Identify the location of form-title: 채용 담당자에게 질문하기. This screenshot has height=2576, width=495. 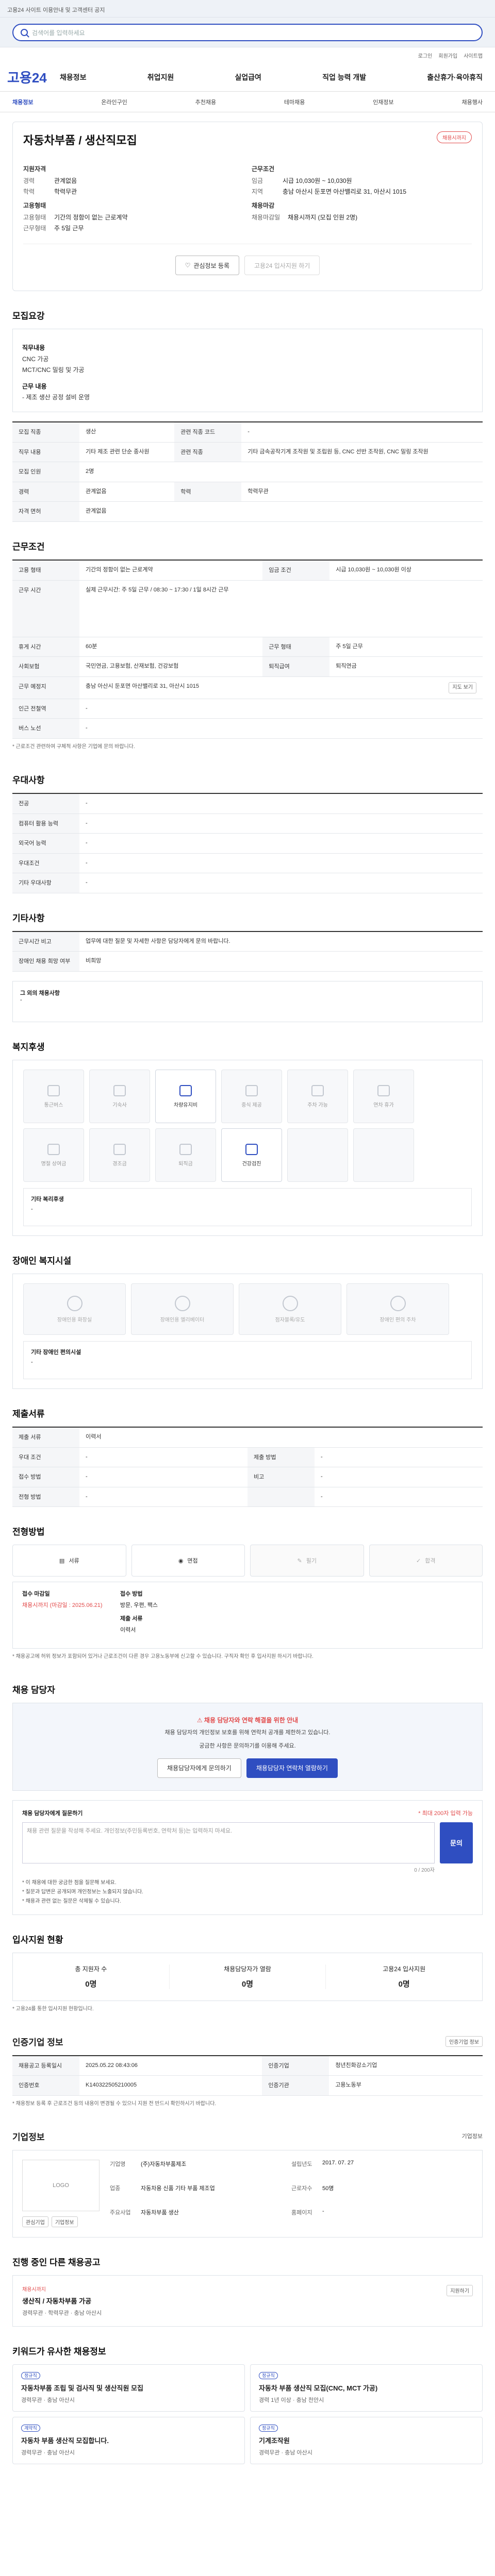
(53, 1813).